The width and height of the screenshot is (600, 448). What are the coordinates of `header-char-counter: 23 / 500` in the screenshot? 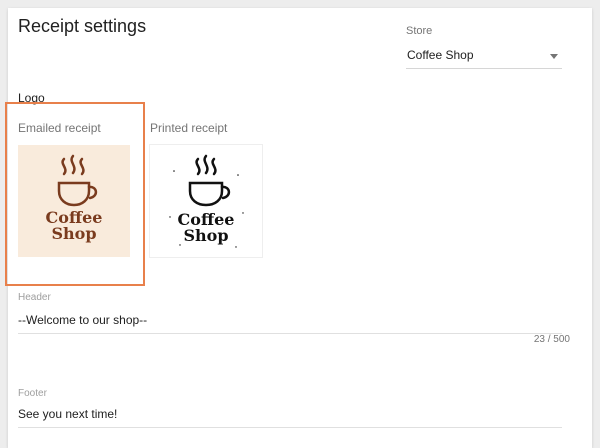 It's located at (551, 339).